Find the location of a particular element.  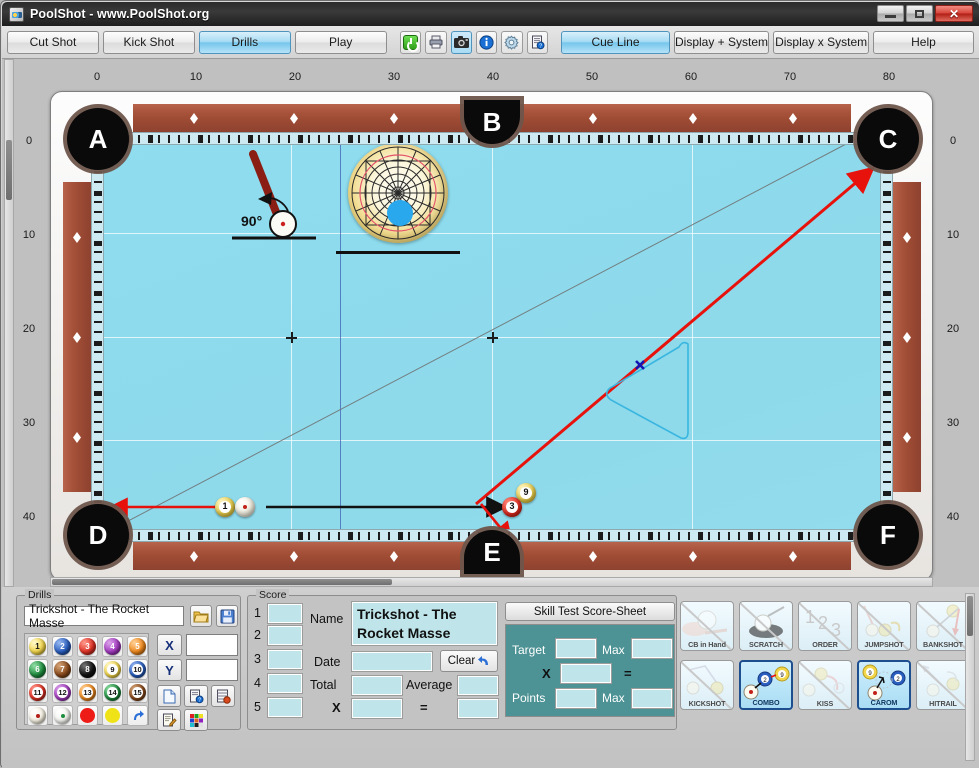

bottom-scrollbar-thumb is located at coordinates (970, 616).